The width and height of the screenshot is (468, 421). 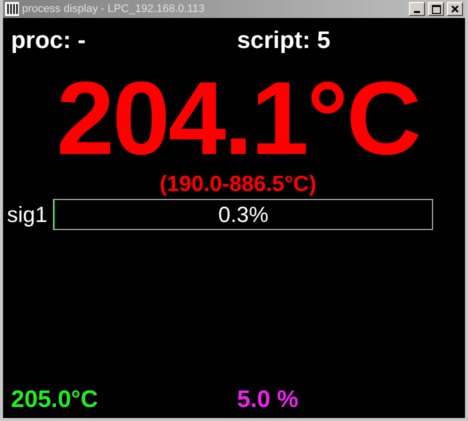 I want to click on footer-reading: 205.0°C, so click(x=55, y=400).